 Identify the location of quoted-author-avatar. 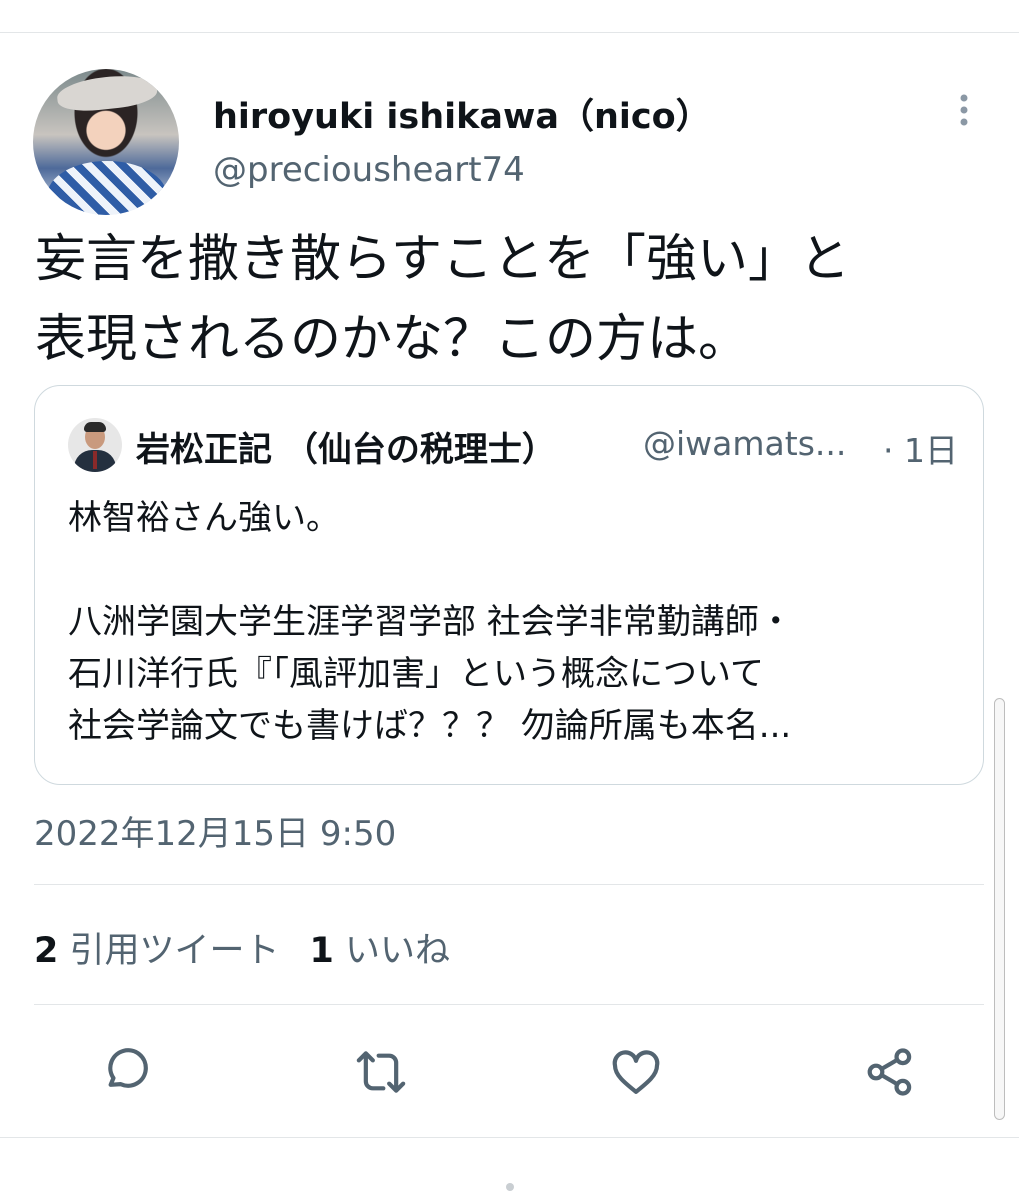
(95, 445).